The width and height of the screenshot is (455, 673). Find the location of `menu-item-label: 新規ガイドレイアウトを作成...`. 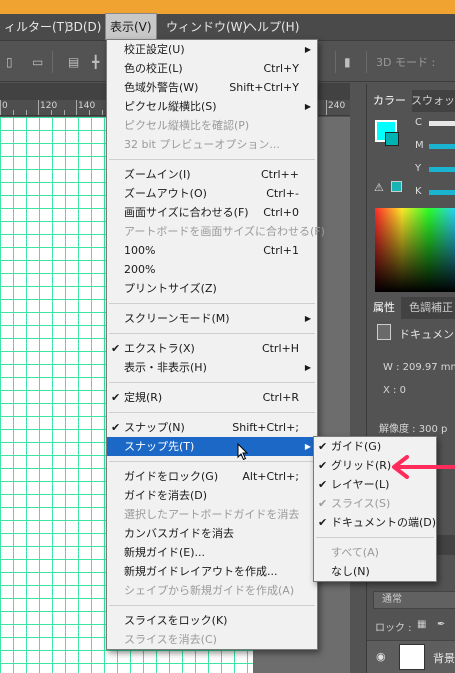

menu-item-label: 新規ガイドレイアウトを作成... is located at coordinates (201, 571).